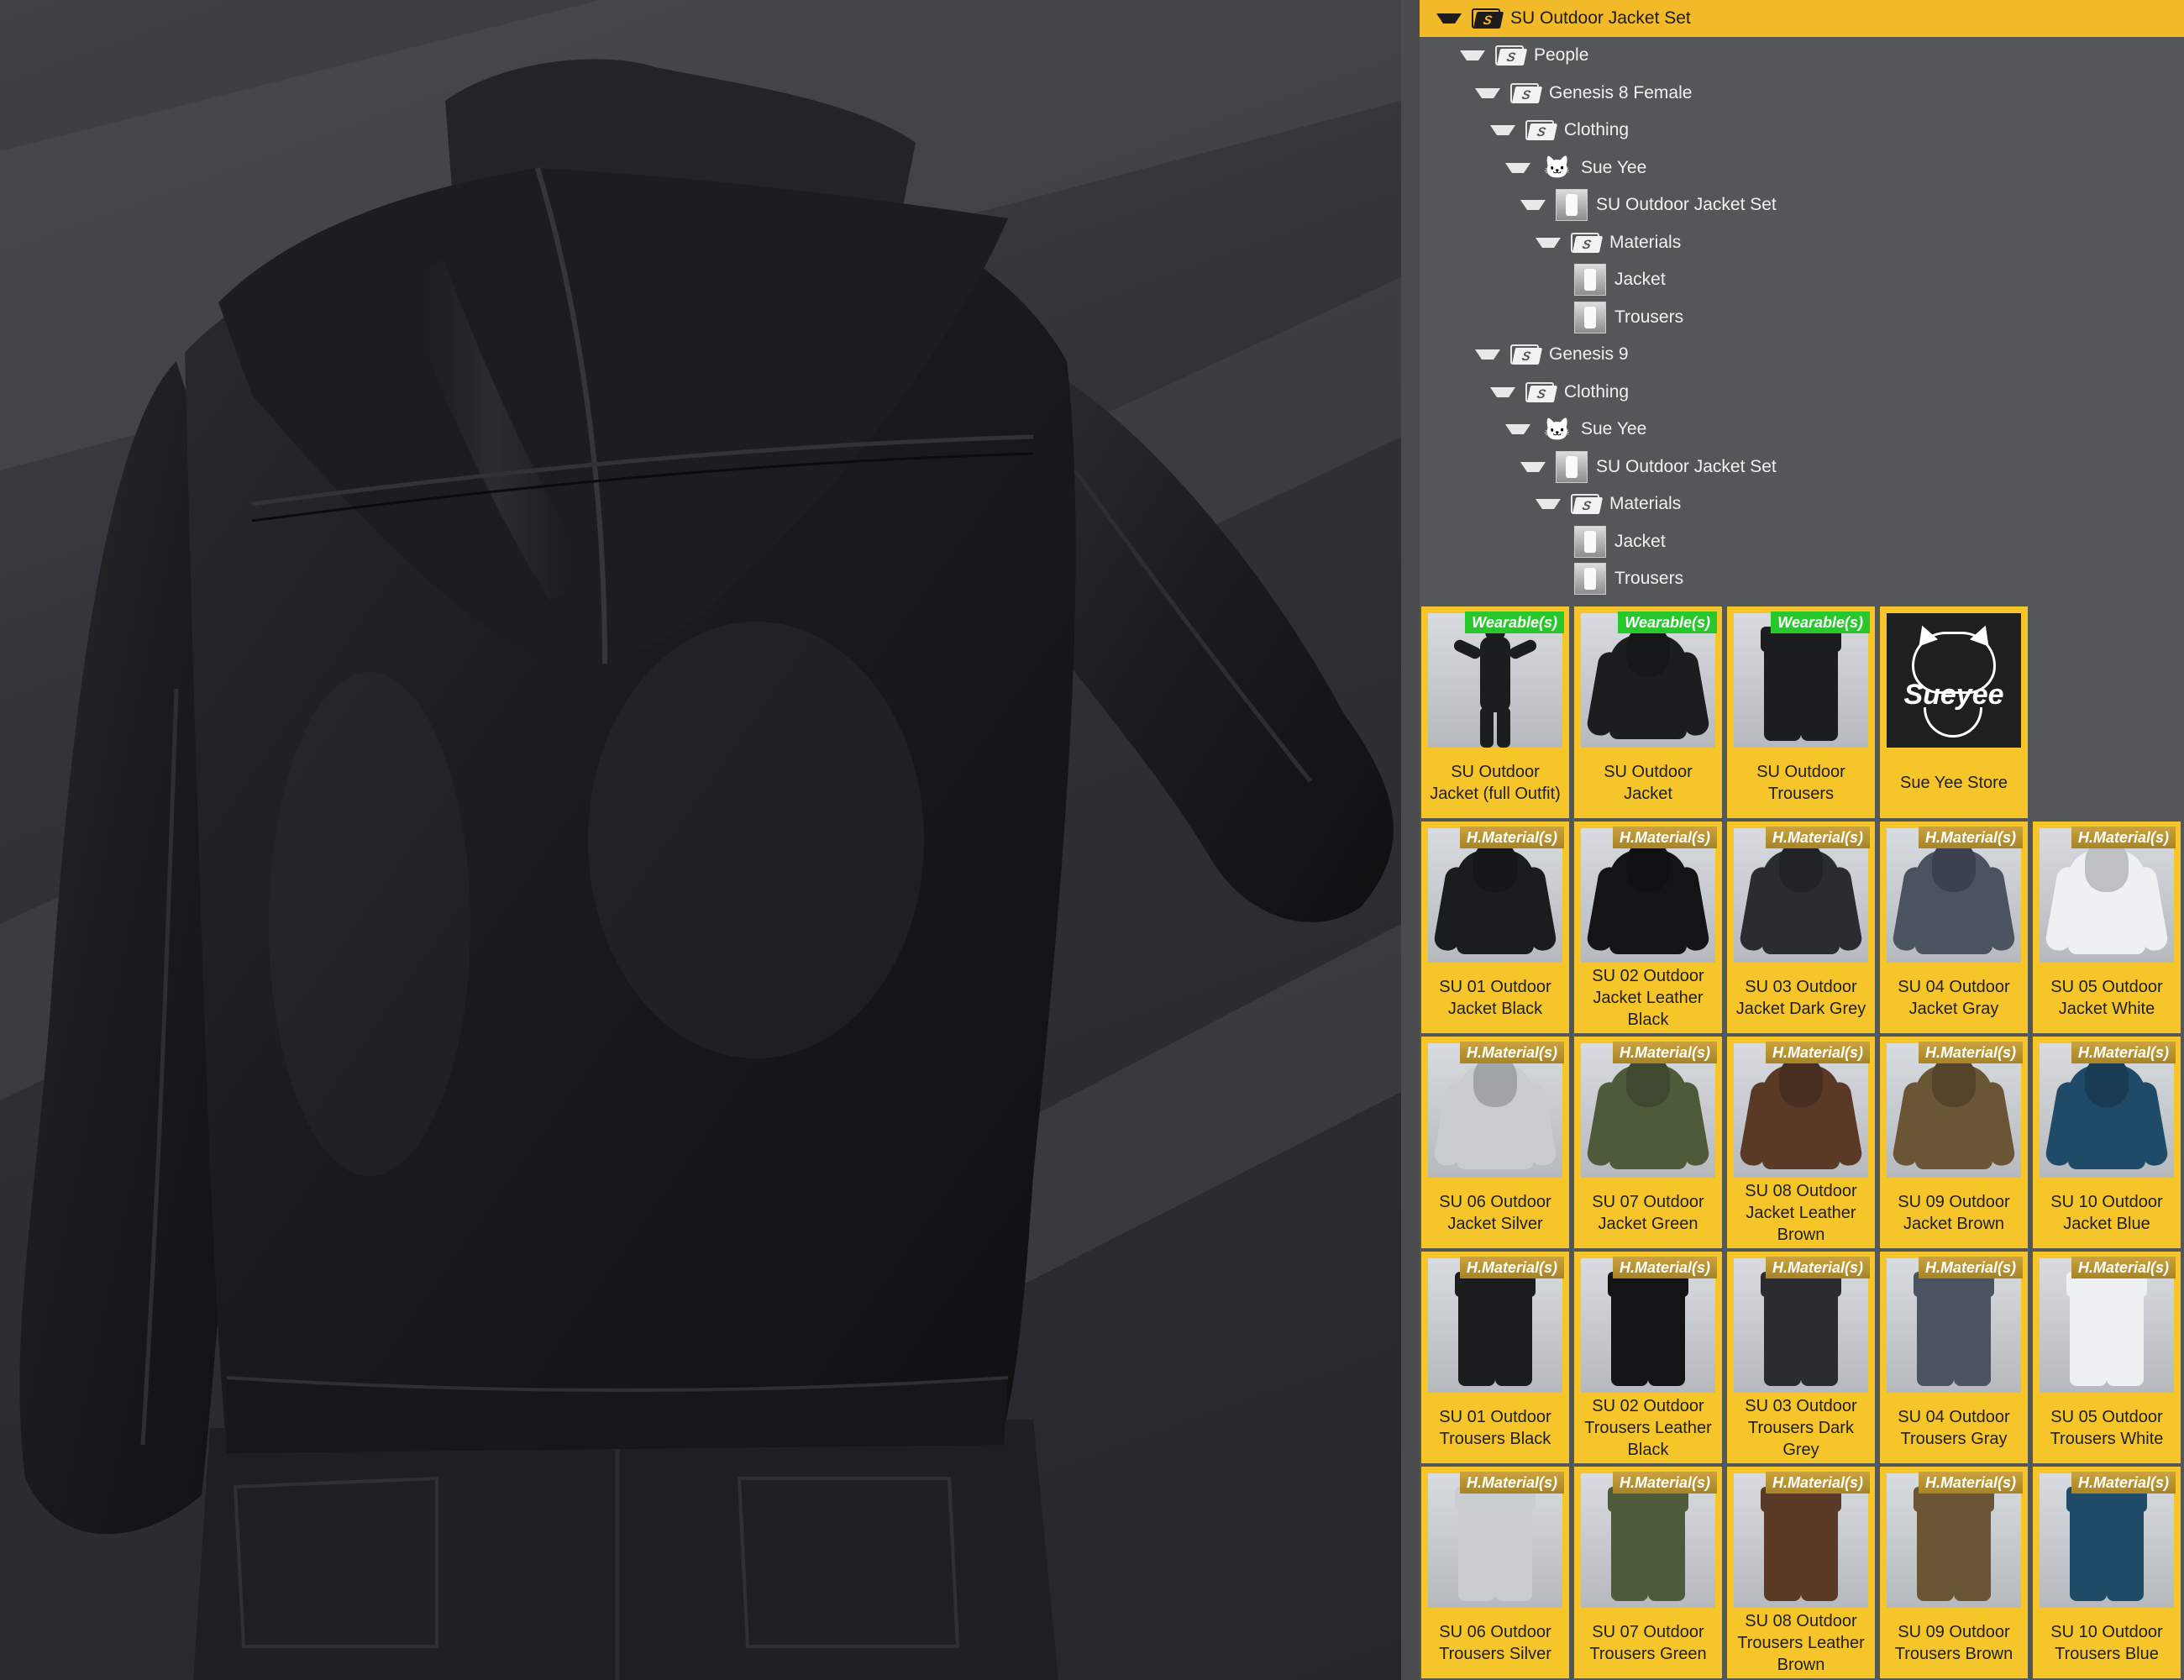 This screenshot has height=1680, width=2184. I want to click on tree-node: S People, so click(1524, 55).